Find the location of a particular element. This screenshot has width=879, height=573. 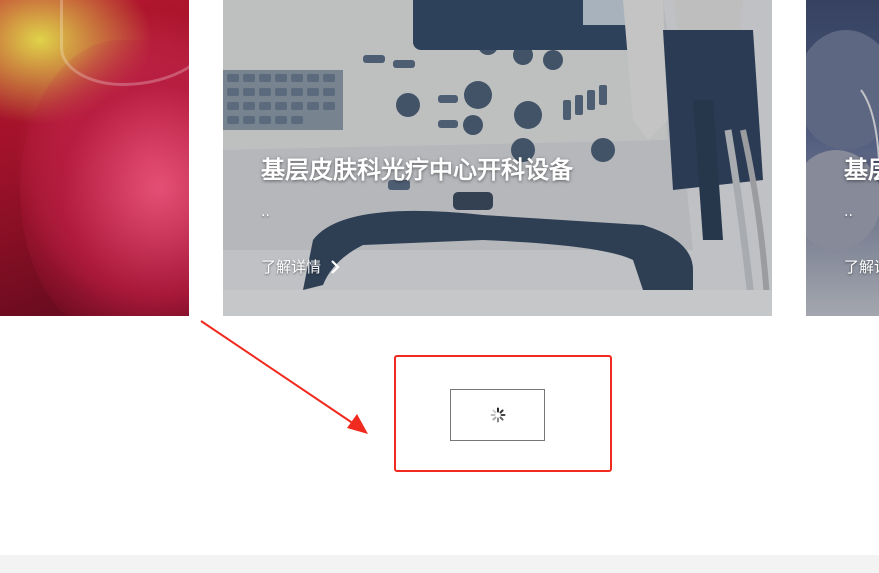

learn-more-link: 了解详 is located at coordinates (861, 266).